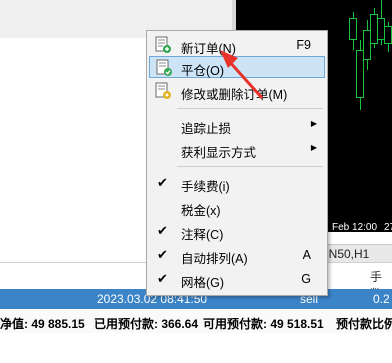  I want to click on menu-item-label: 自动排列(A), so click(214, 259).